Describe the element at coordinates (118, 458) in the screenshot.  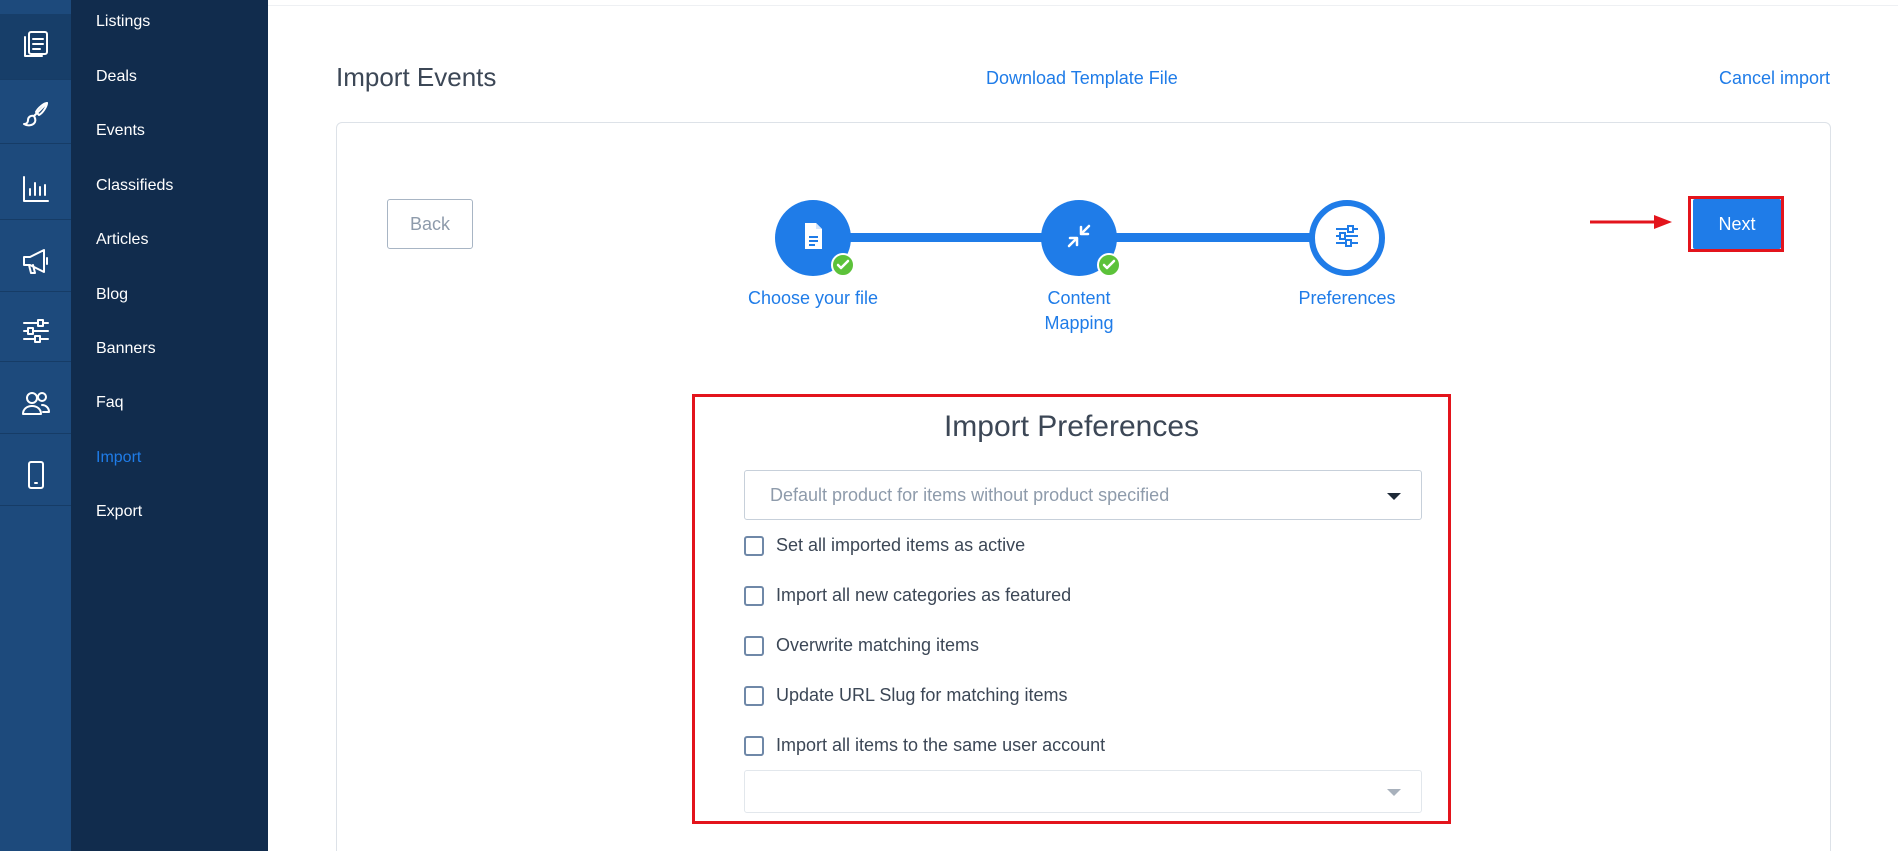
I see `submenu-item-import: Import` at that location.